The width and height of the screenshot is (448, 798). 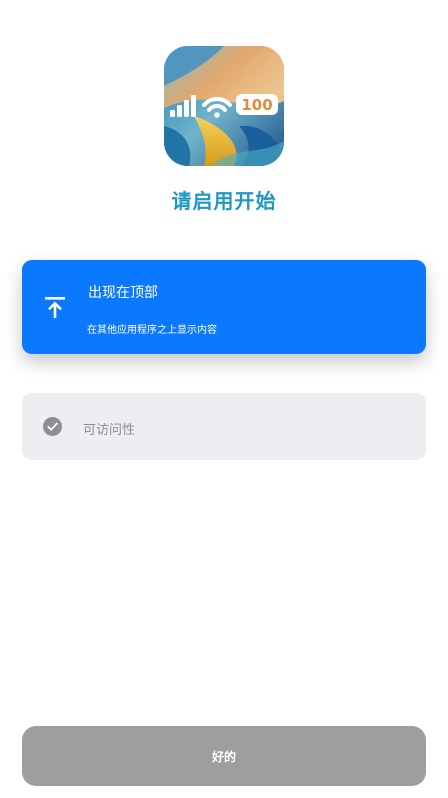 I want to click on check-circle-icon, so click(x=52, y=426).